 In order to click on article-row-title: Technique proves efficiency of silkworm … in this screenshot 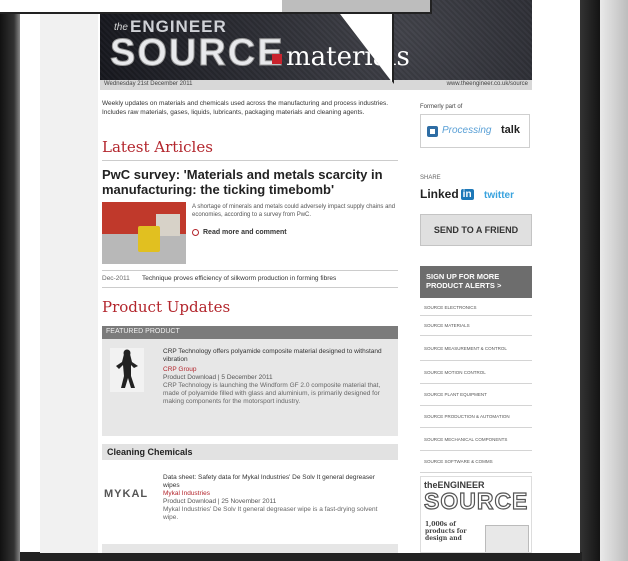, I will do `click(239, 278)`.